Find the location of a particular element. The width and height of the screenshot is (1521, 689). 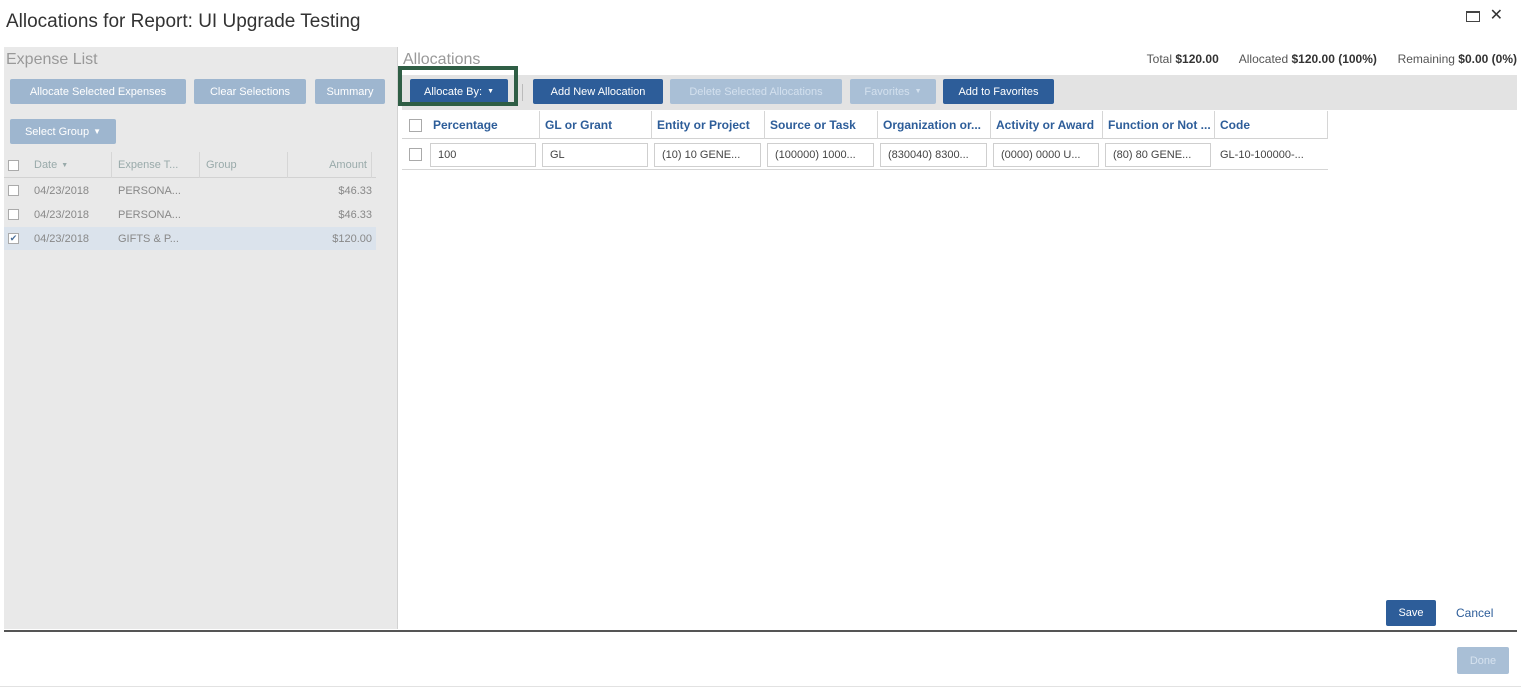

allocated-value: $120.00 (100%) is located at coordinates (1334, 59).